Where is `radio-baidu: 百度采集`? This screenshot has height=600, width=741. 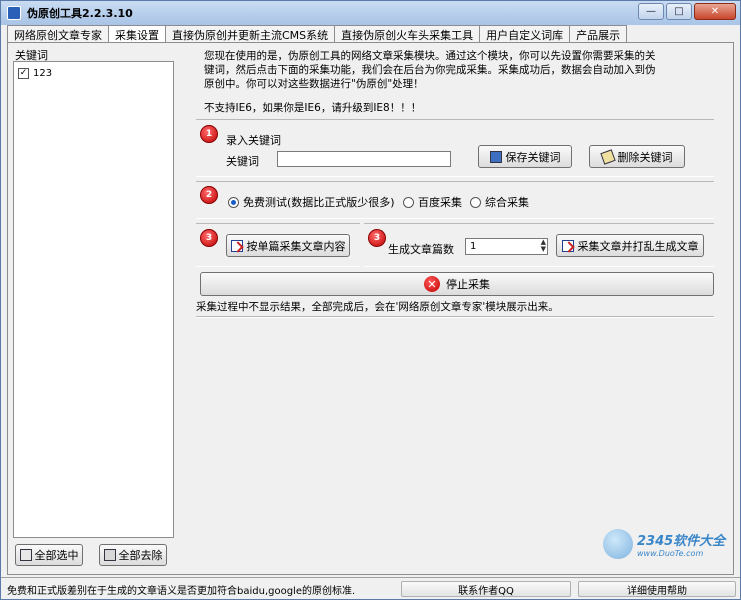
radio-baidu: 百度采集 is located at coordinates (432, 202).